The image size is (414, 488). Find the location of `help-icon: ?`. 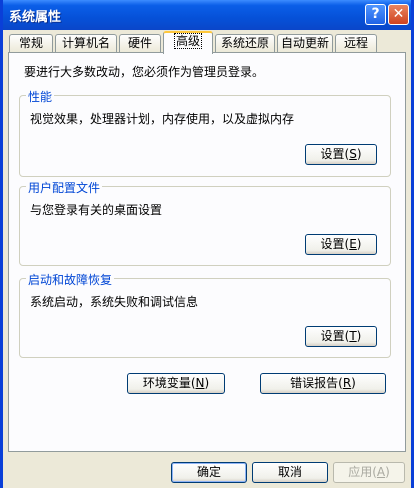

help-icon: ? is located at coordinates (375, 14).